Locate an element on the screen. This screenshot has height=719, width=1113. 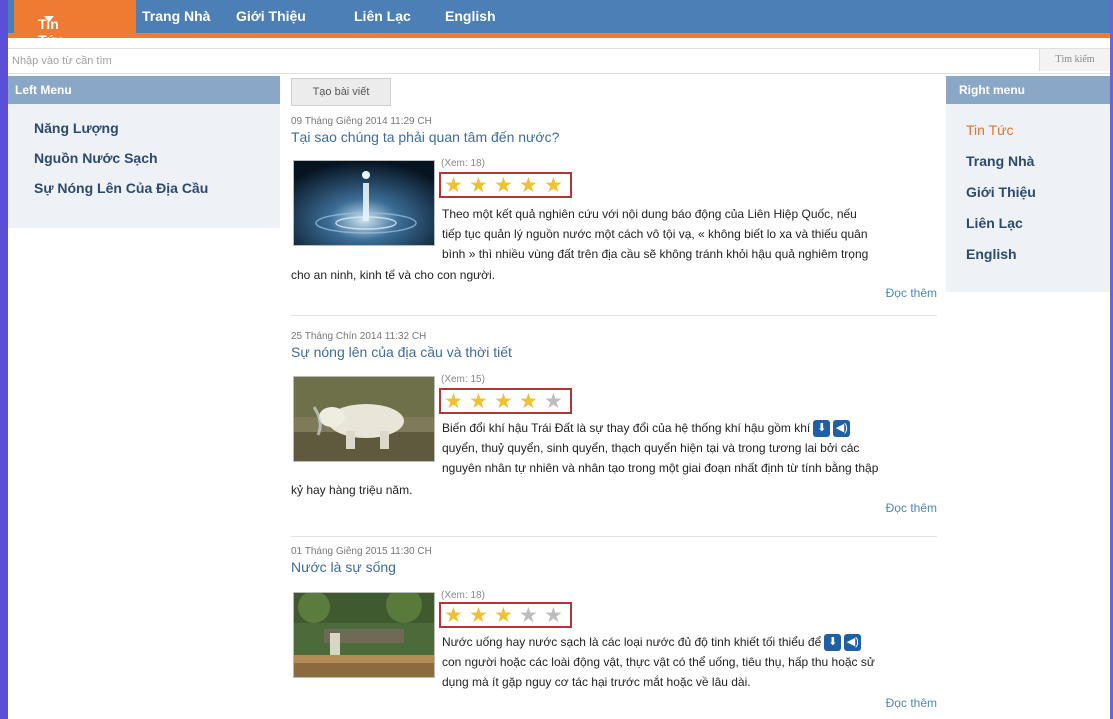
excerpt-tail: kỷ hay hàng triệu năm. is located at coordinates (352, 490).